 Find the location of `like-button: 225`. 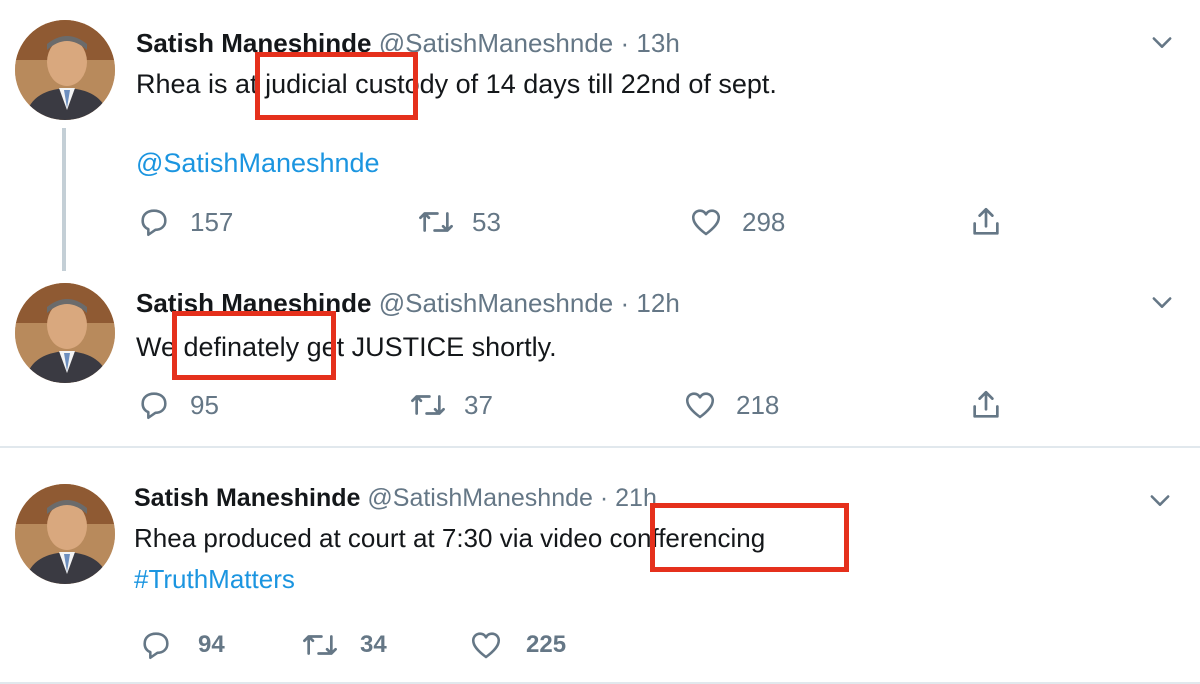

like-button: 225 is located at coordinates (517, 645).